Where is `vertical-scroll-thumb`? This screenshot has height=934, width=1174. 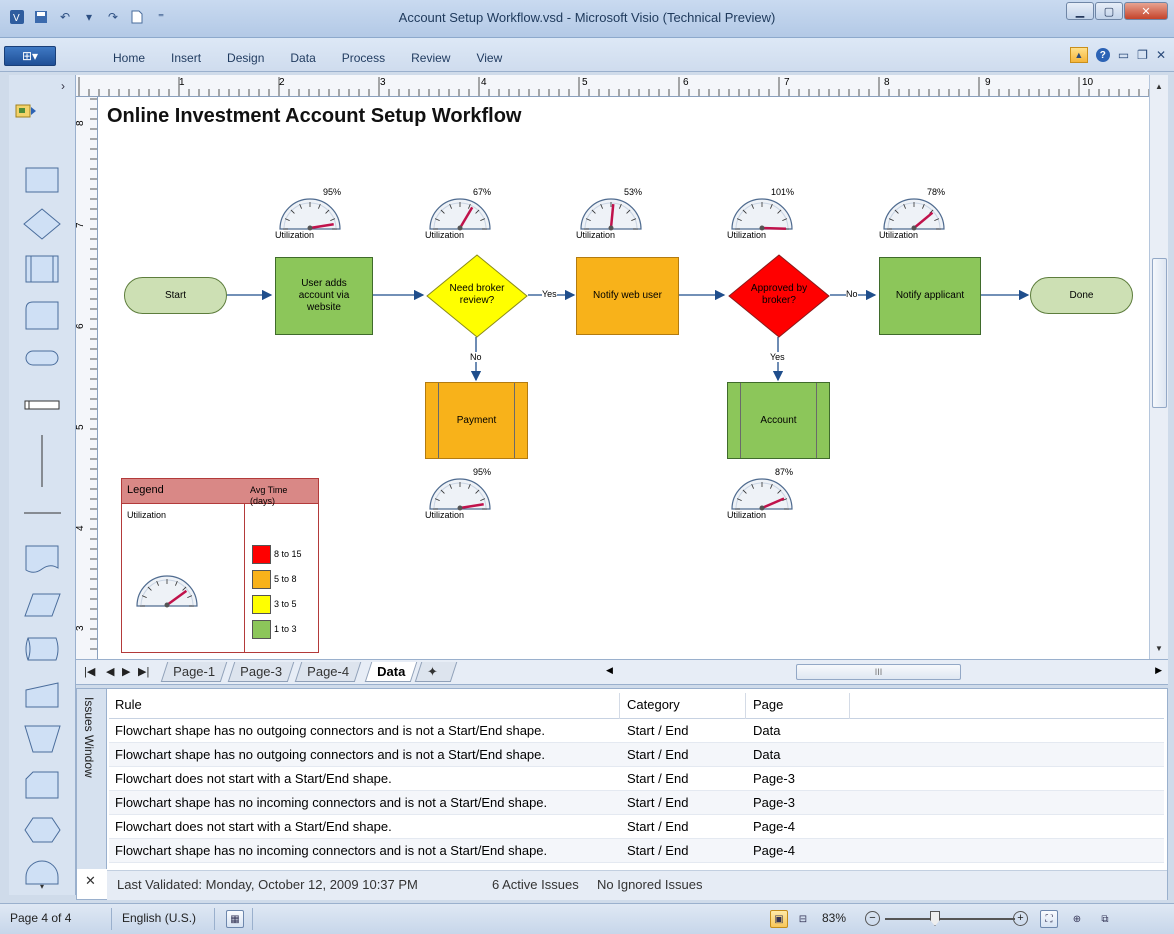
vertical-scroll-thumb is located at coordinates (1159, 333).